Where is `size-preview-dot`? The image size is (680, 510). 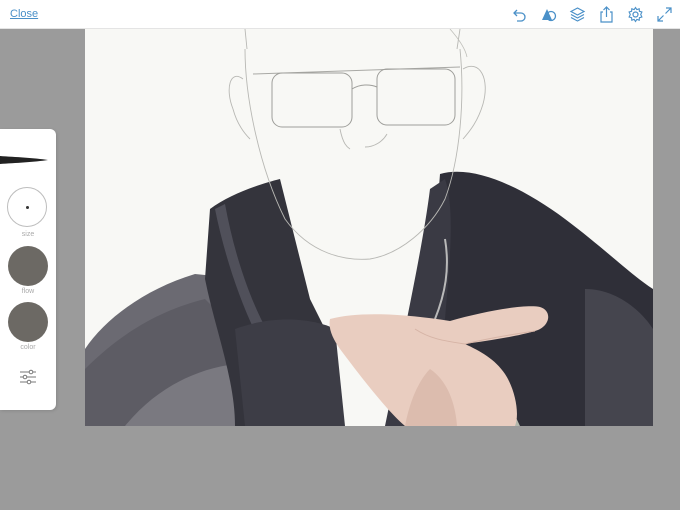 size-preview-dot is located at coordinates (27, 207).